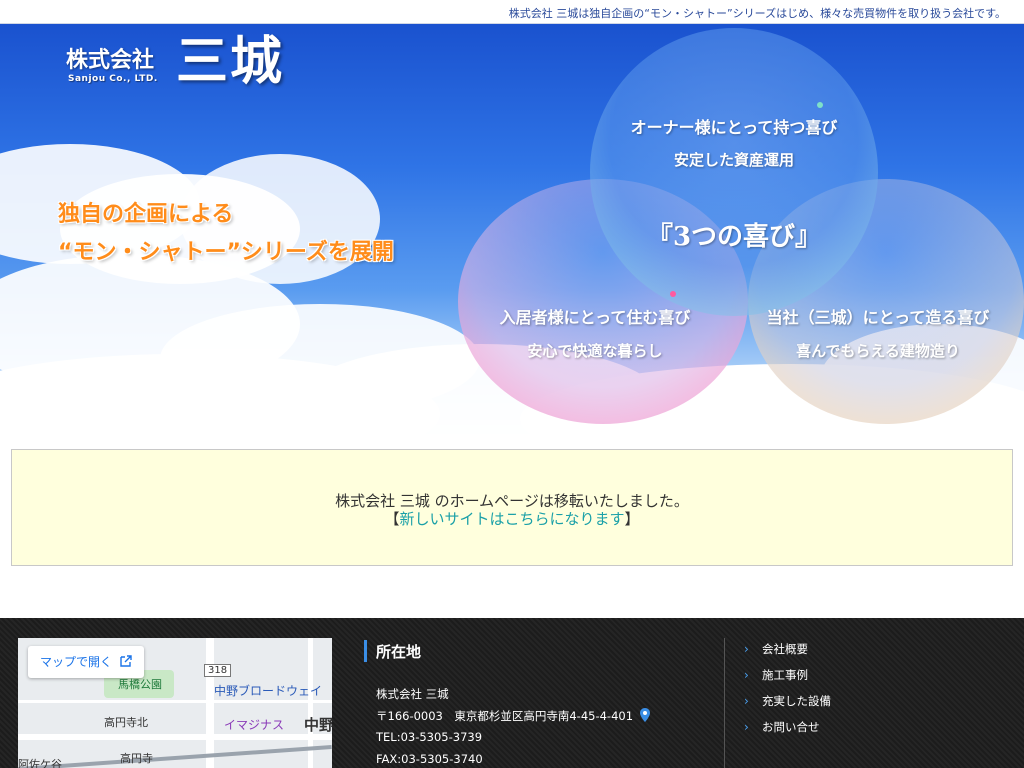 The width and height of the screenshot is (1024, 768). I want to click on map-label-koenji-kita: 高円寺北, so click(126, 722).